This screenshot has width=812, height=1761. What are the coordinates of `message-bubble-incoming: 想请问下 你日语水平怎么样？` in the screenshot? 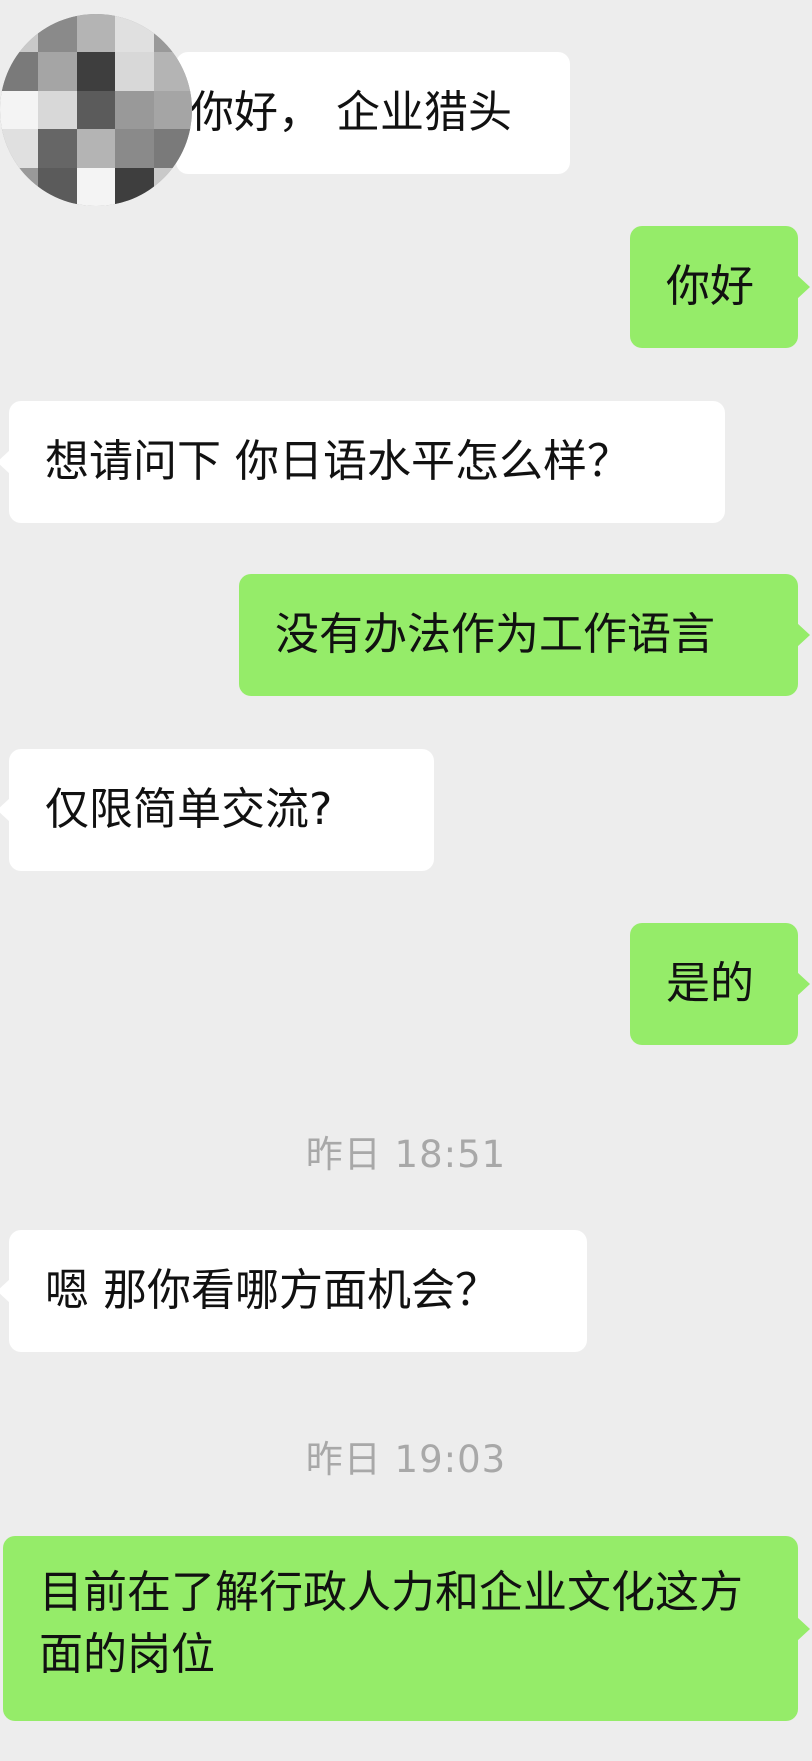 It's located at (362, 462).